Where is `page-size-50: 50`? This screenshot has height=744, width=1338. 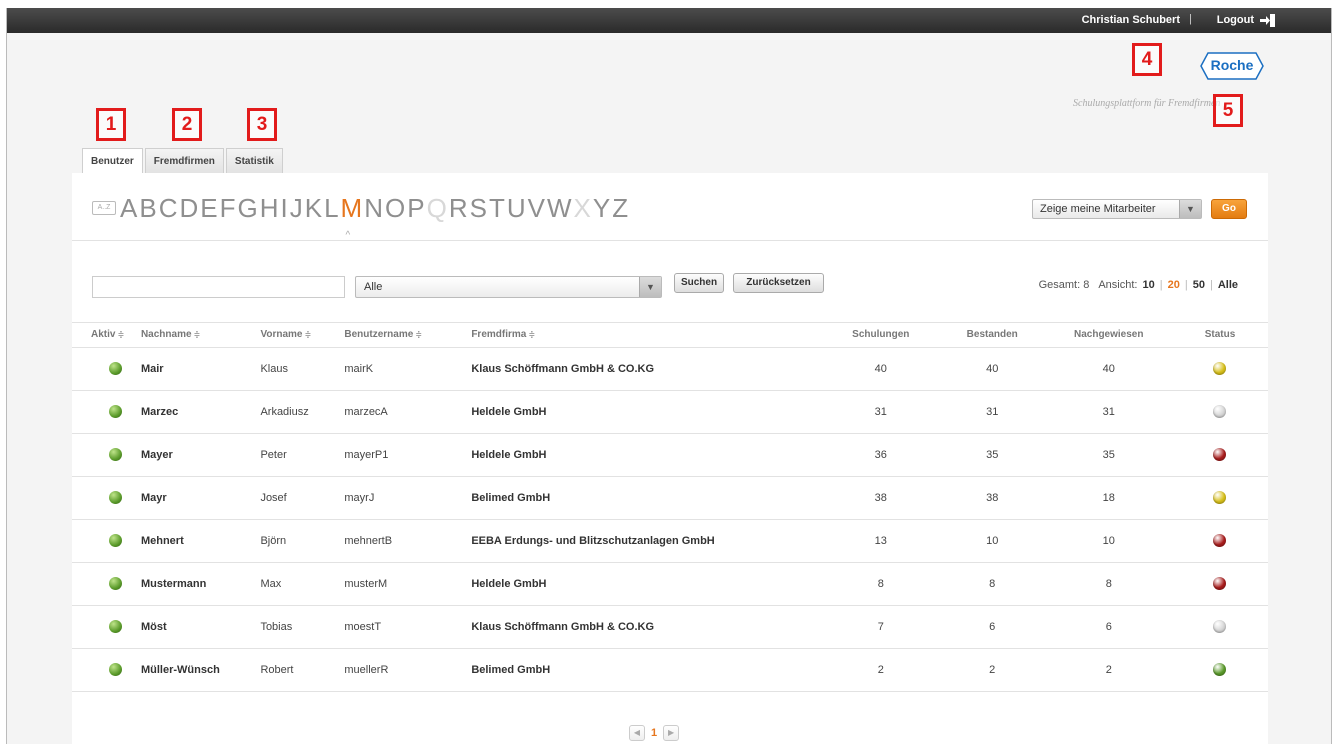
page-size-50: 50 is located at coordinates (1199, 285).